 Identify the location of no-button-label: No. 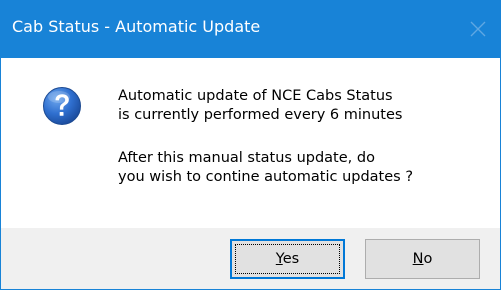
(423, 259).